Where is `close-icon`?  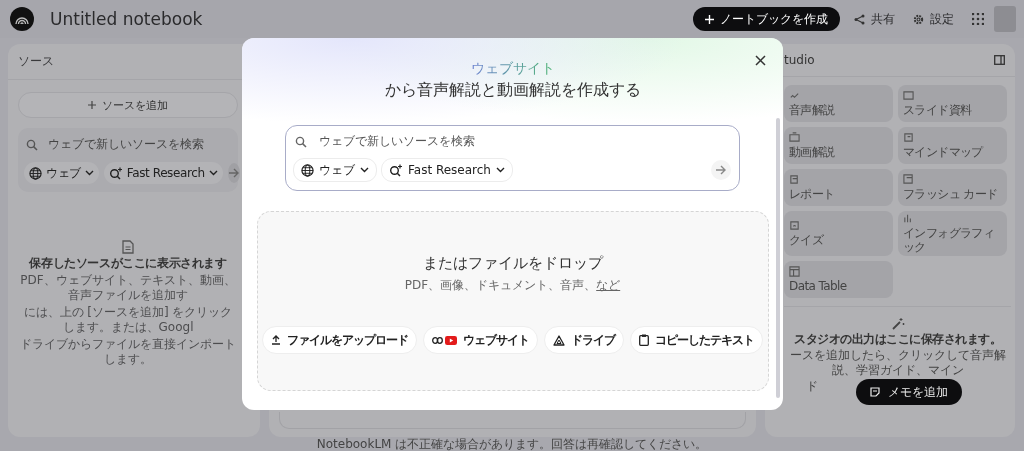 close-icon is located at coordinates (760, 60).